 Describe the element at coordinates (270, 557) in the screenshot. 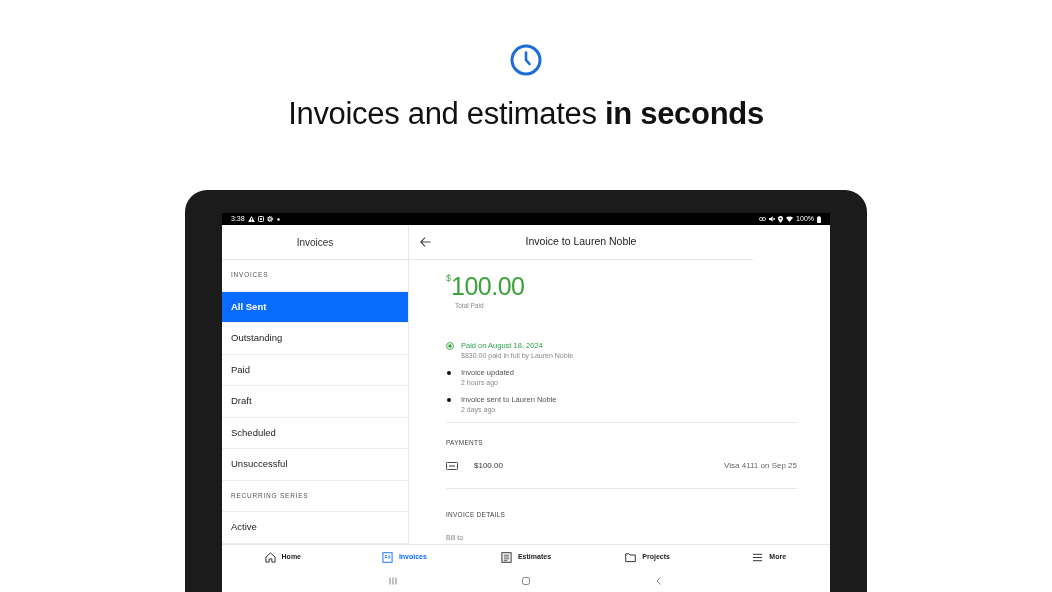

I see `house-icon` at that location.